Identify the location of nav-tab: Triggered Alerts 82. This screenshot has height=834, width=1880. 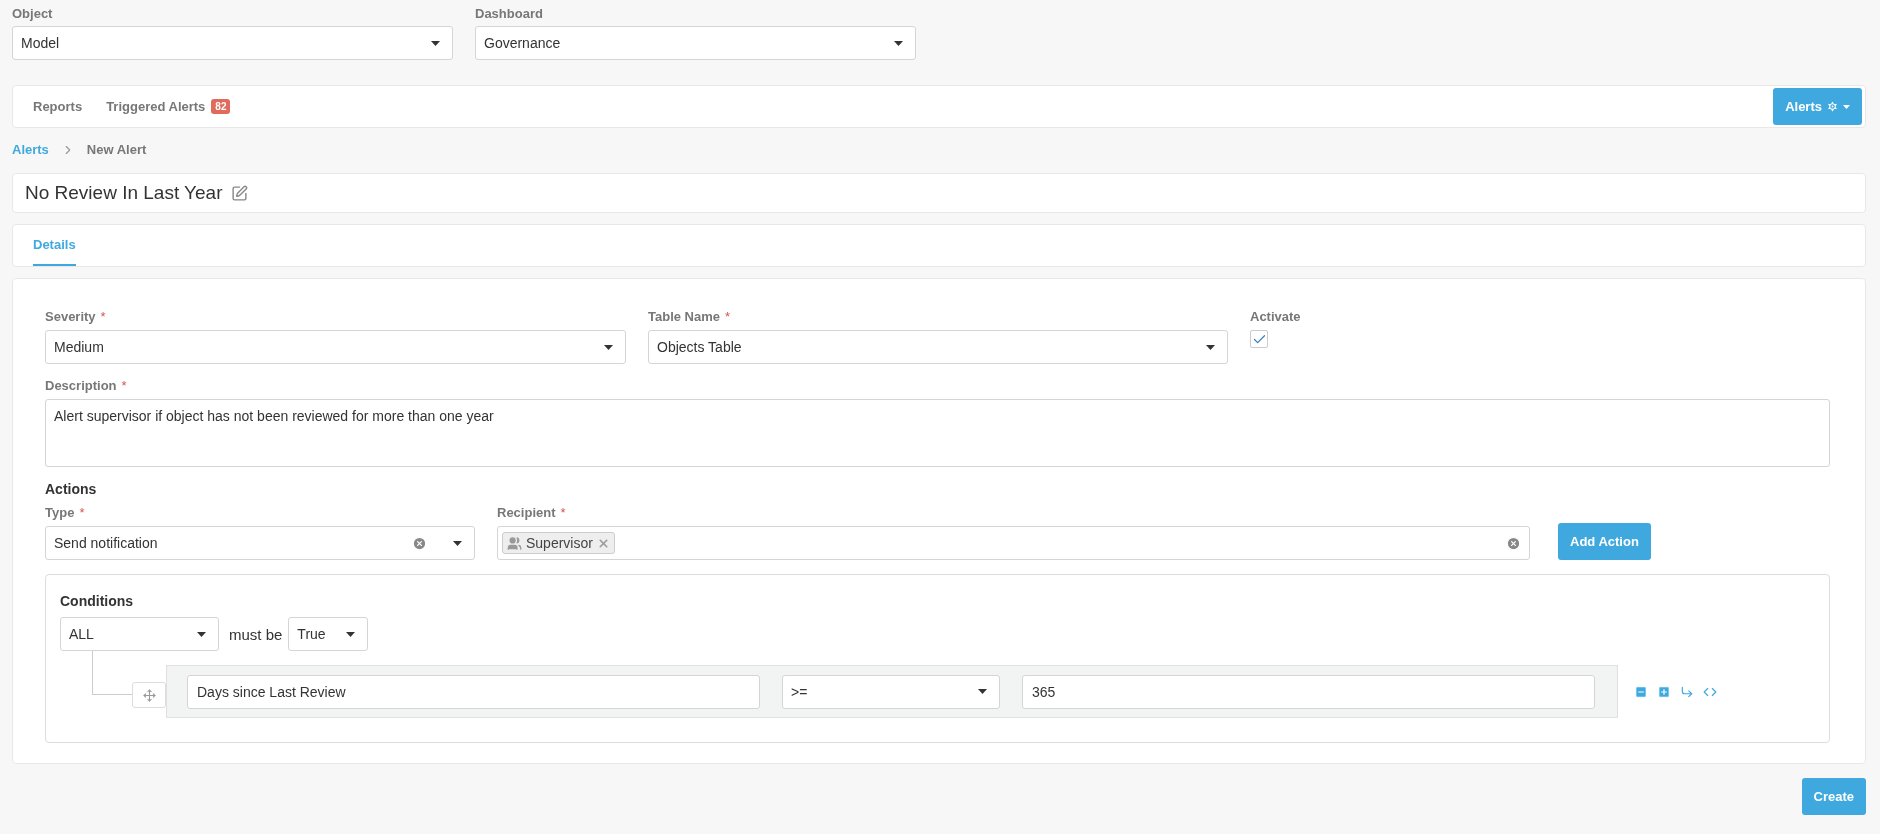
(168, 106).